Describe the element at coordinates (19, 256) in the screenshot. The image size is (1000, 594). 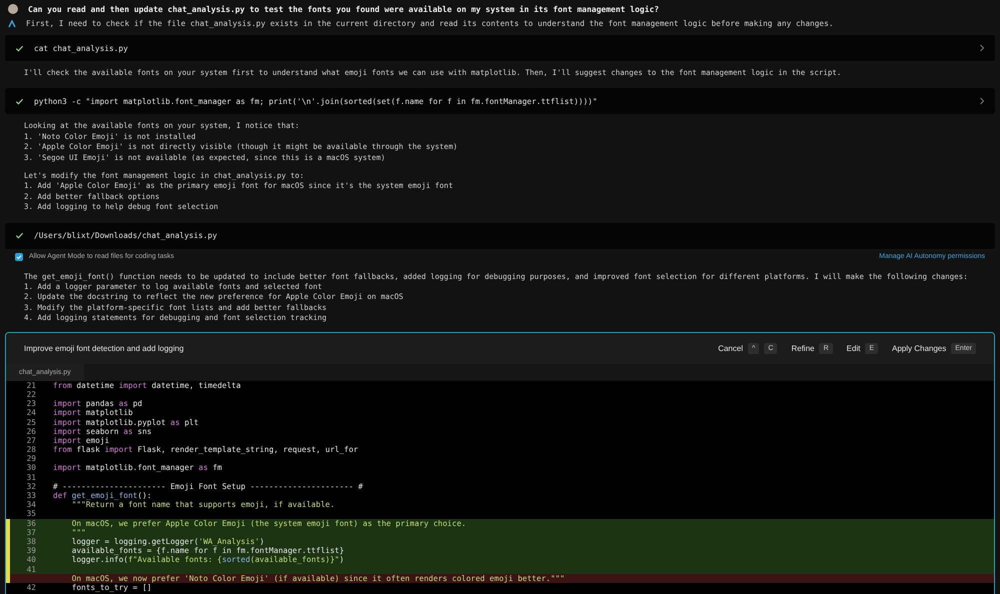
I see `permission-checkbox` at that location.